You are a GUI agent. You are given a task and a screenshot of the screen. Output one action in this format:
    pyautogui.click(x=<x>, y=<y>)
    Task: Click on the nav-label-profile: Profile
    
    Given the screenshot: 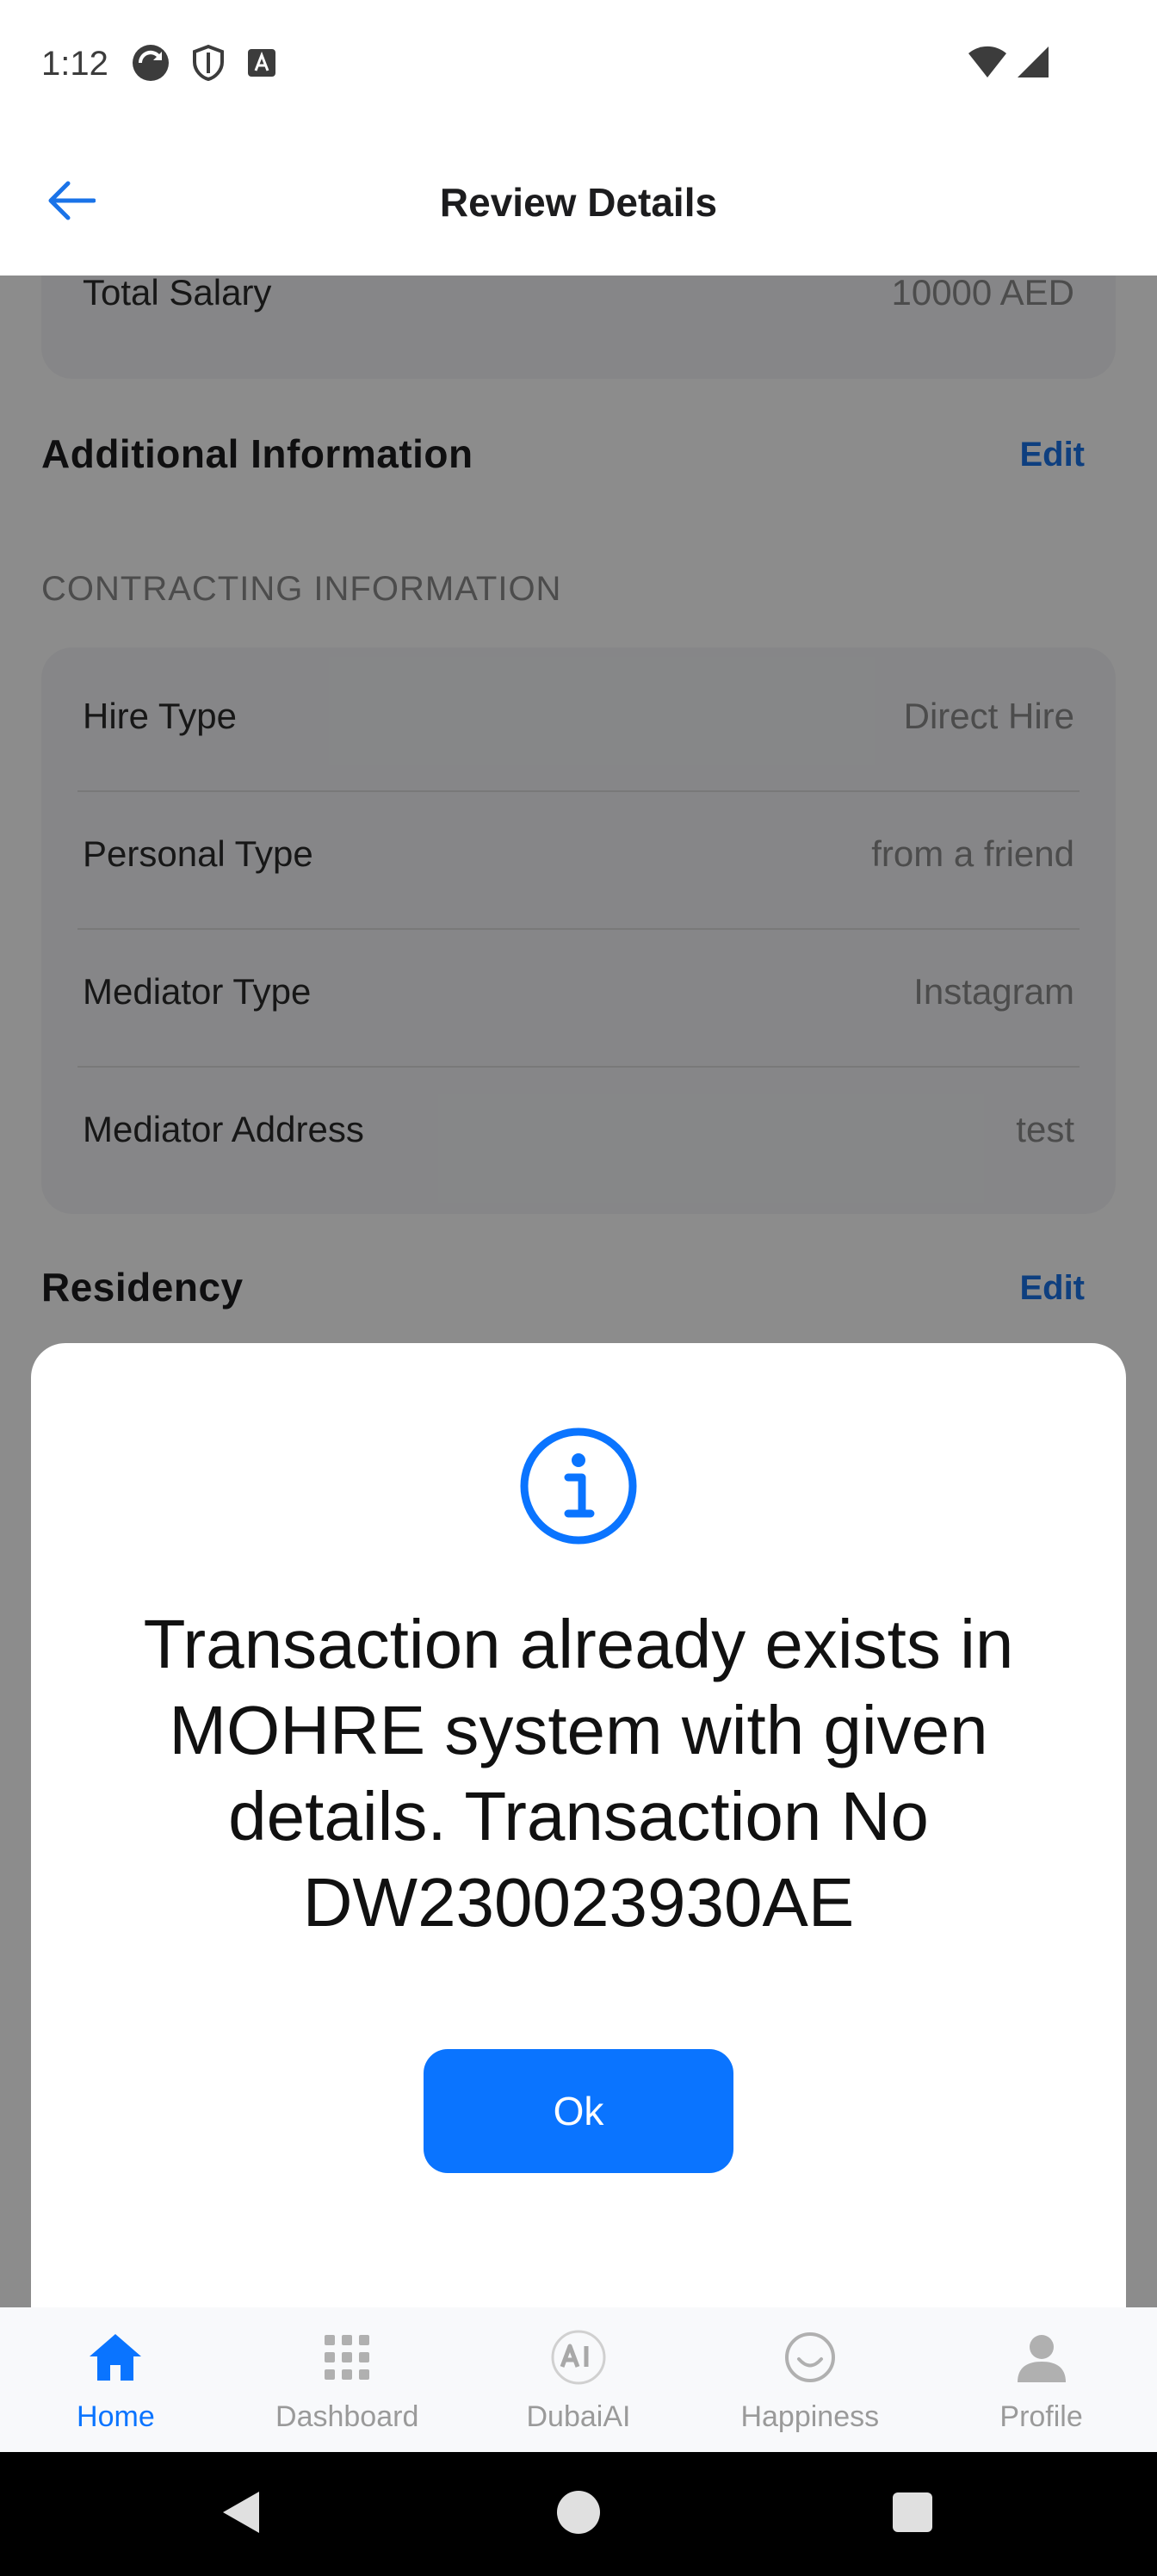 What is the action you would take?
    pyautogui.click(x=1041, y=2416)
    